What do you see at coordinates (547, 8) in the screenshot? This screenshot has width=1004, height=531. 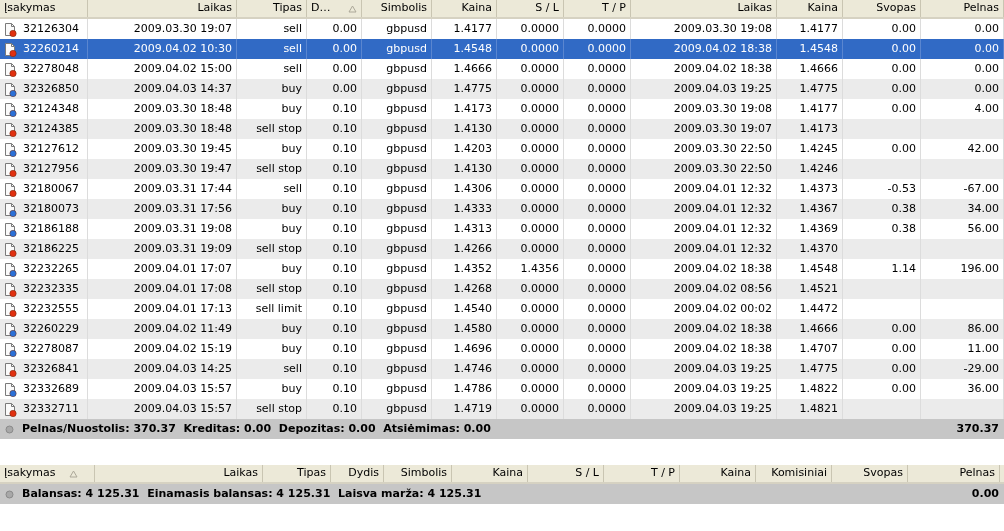 I see `header-label: S / L` at bounding box center [547, 8].